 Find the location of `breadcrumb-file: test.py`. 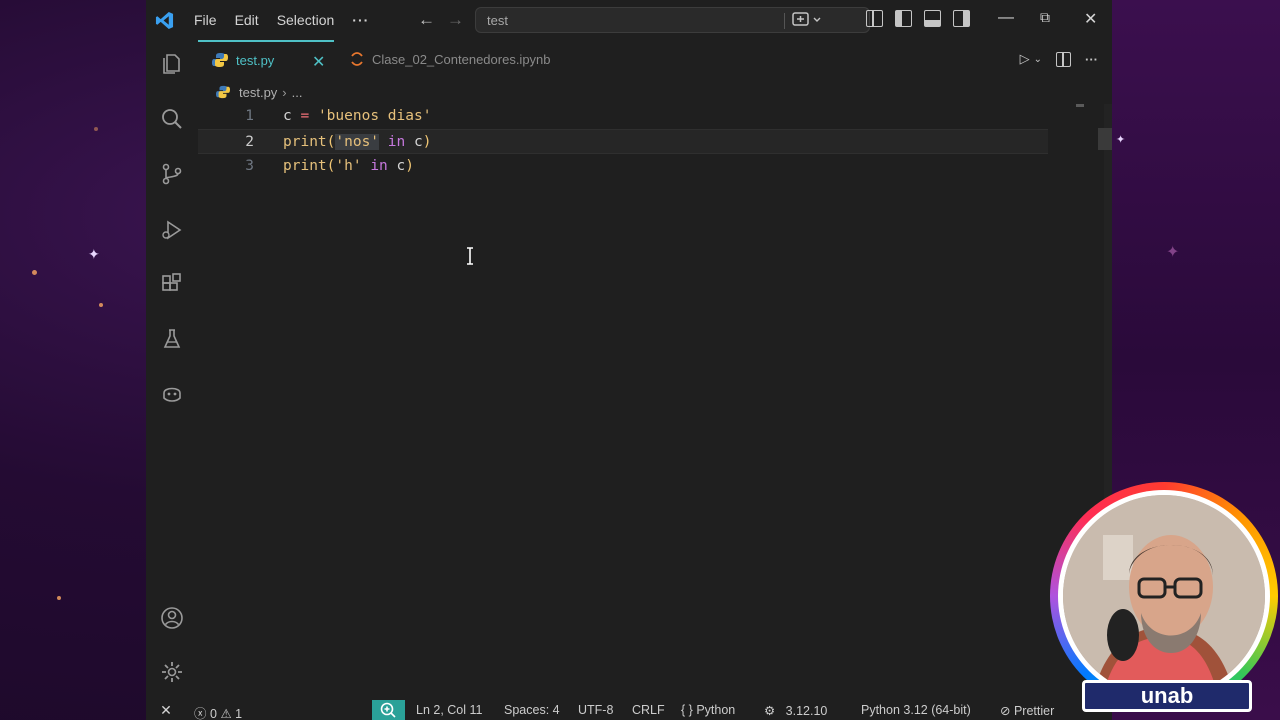

breadcrumb-file: test.py is located at coordinates (258, 92).